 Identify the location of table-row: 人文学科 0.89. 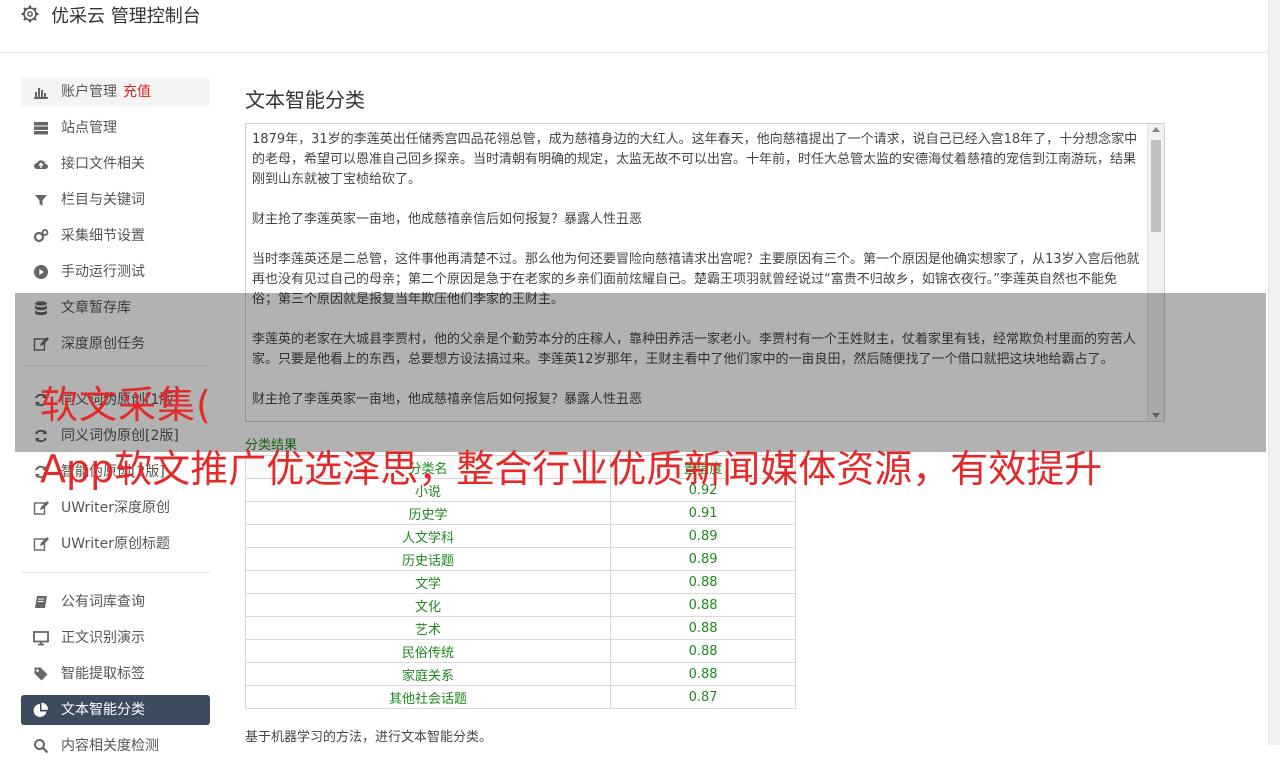
(520, 536).